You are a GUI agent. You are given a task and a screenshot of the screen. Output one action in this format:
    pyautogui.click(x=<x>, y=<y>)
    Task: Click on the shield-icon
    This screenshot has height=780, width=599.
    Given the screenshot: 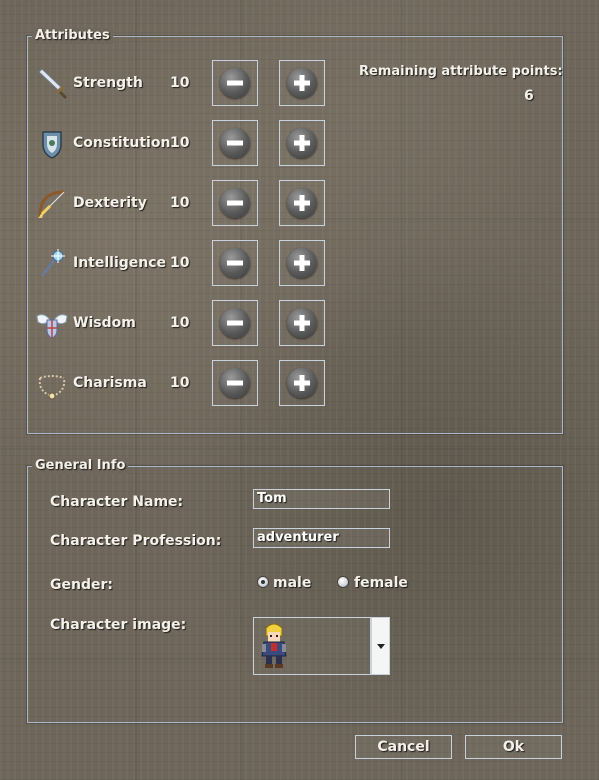 What is the action you would take?
    pyautogui.click(x=52, y=145)
    